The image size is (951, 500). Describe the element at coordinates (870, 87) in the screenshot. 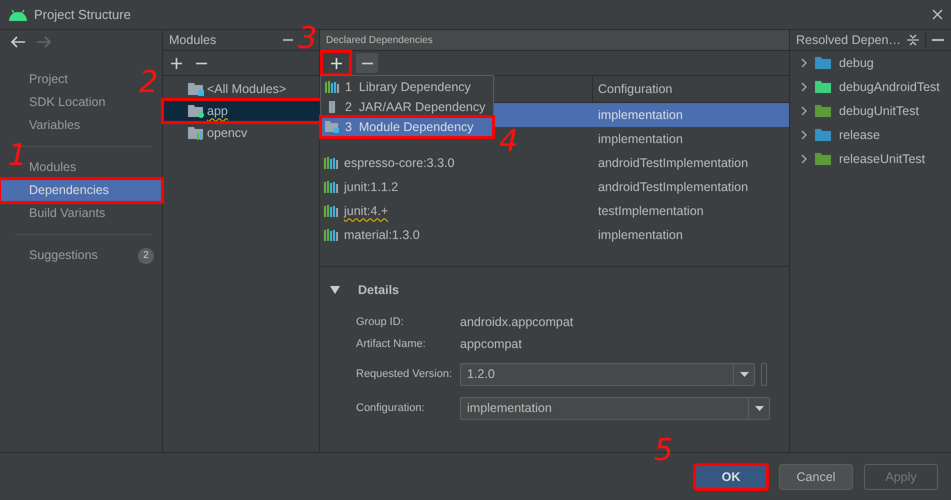

I see `variant-item: debugAndroidTest` at that location.